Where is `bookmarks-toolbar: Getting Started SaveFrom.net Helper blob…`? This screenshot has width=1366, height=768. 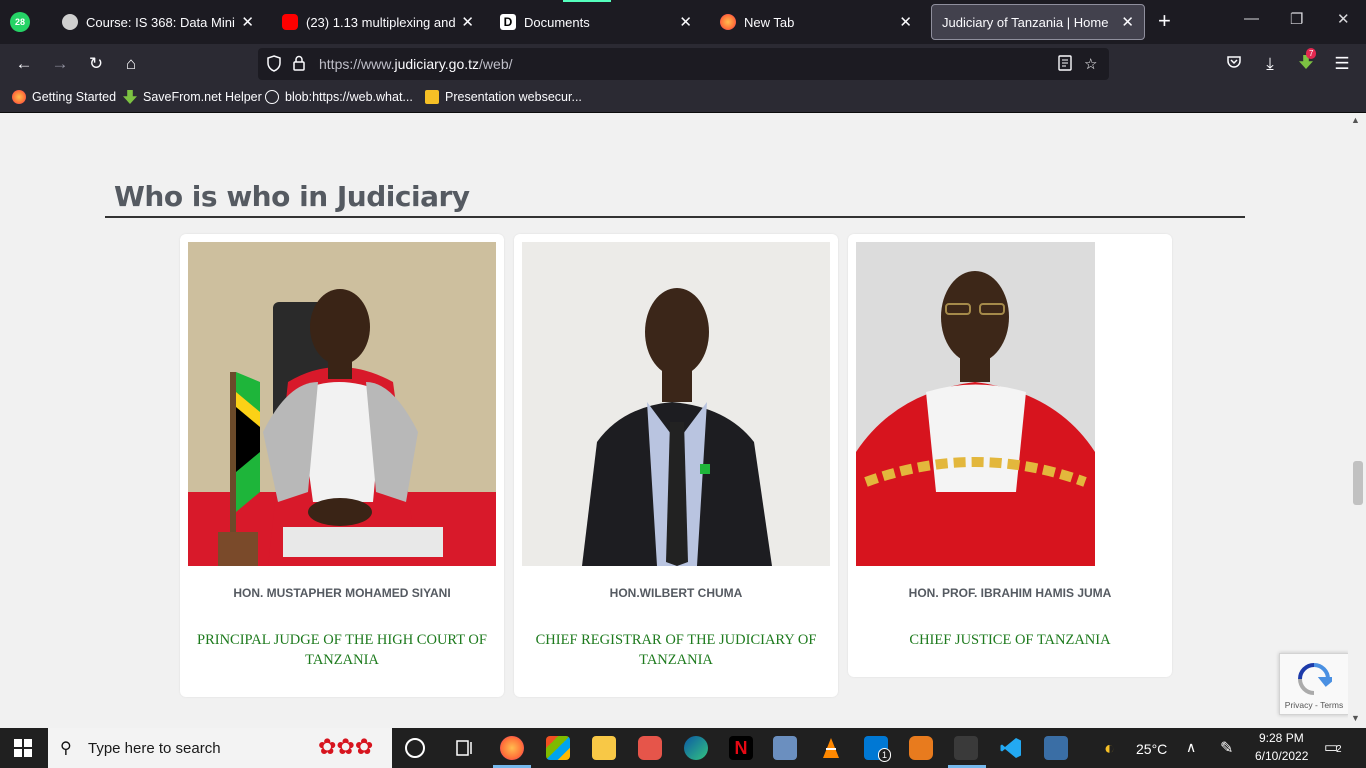 bookmarks-toolbar: Getting Started SaveFrom.net Helper blob… is located at coordinates (683, 98).